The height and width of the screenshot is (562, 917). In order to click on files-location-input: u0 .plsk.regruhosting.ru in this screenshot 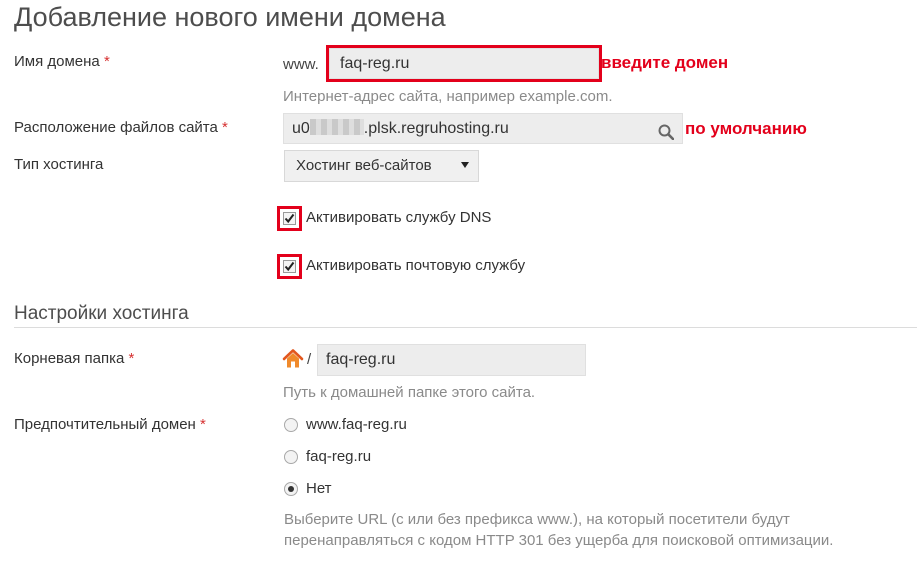, I will do `click(483, 128)`.